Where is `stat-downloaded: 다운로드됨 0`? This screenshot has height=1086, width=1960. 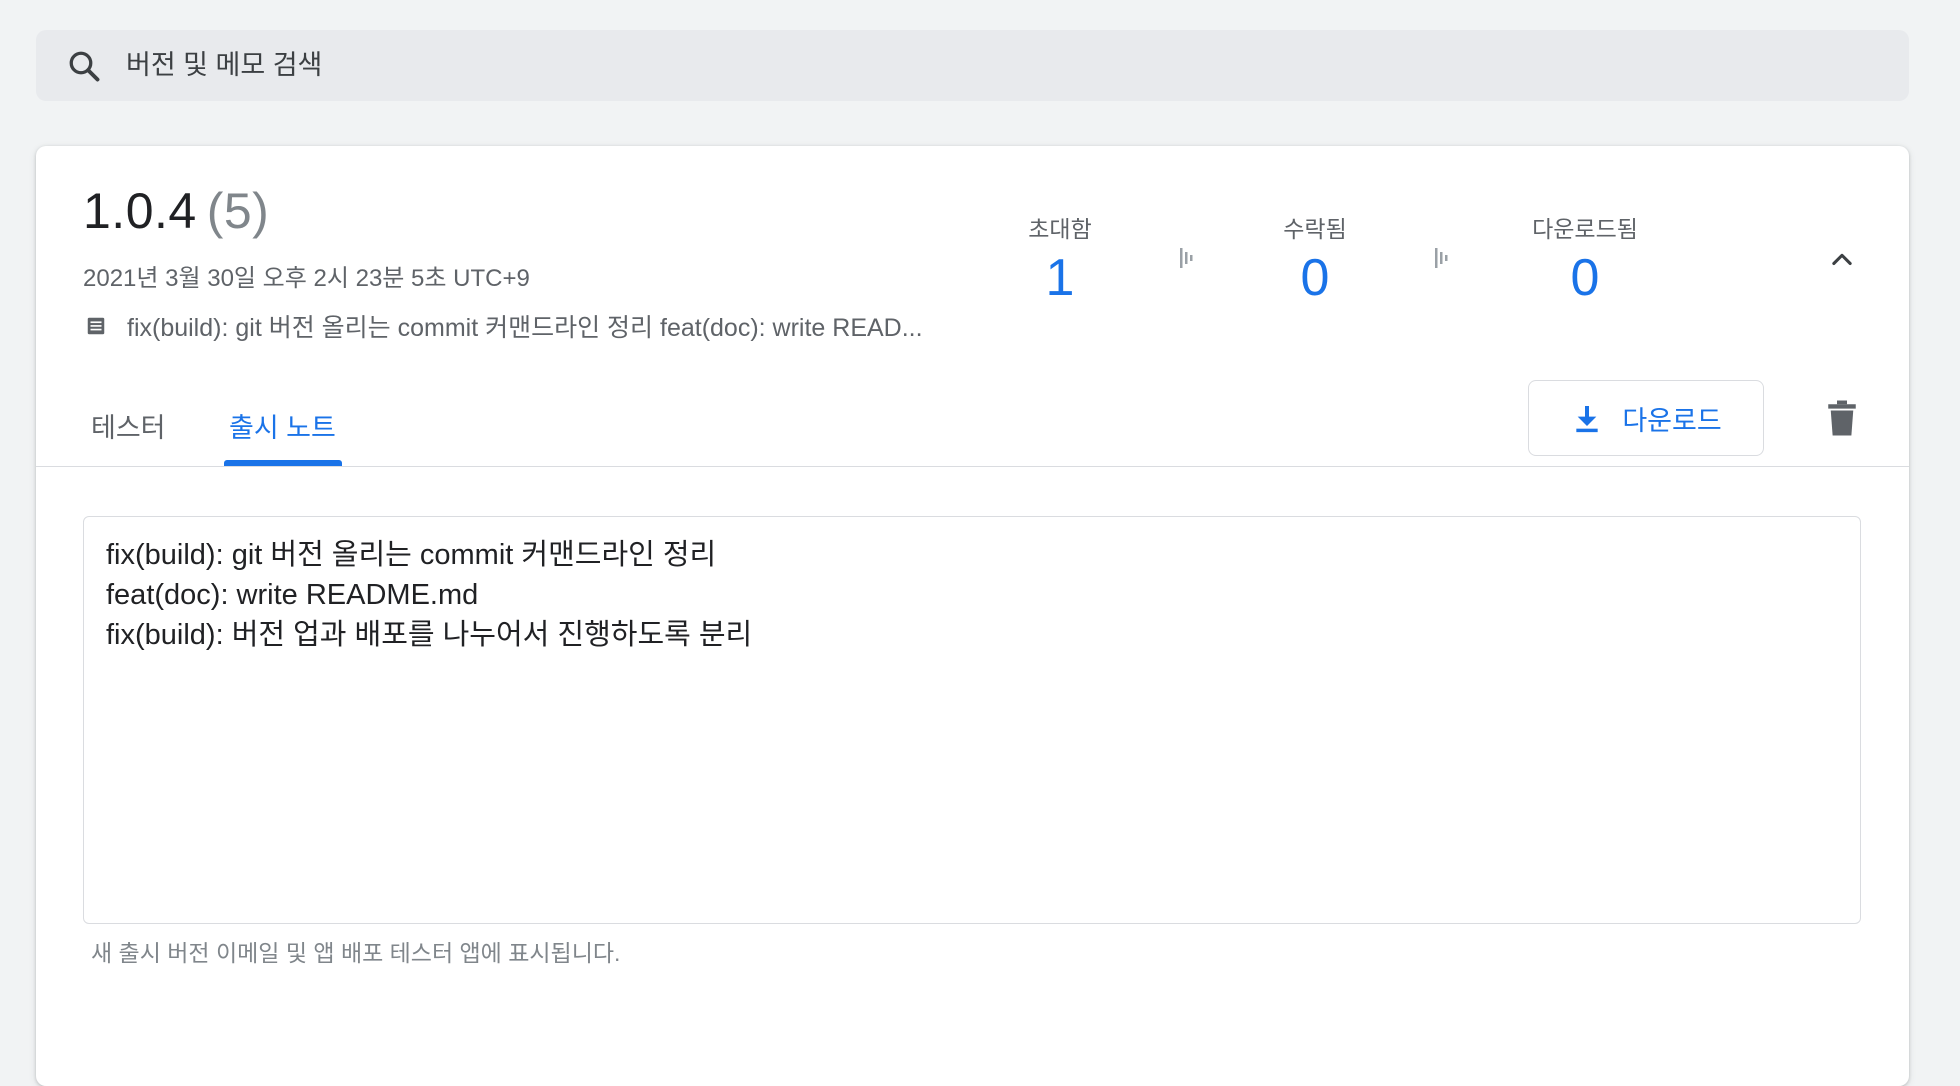 stat-downloaded: 다운로드됨 0 is located at coordinates (1585, 259).